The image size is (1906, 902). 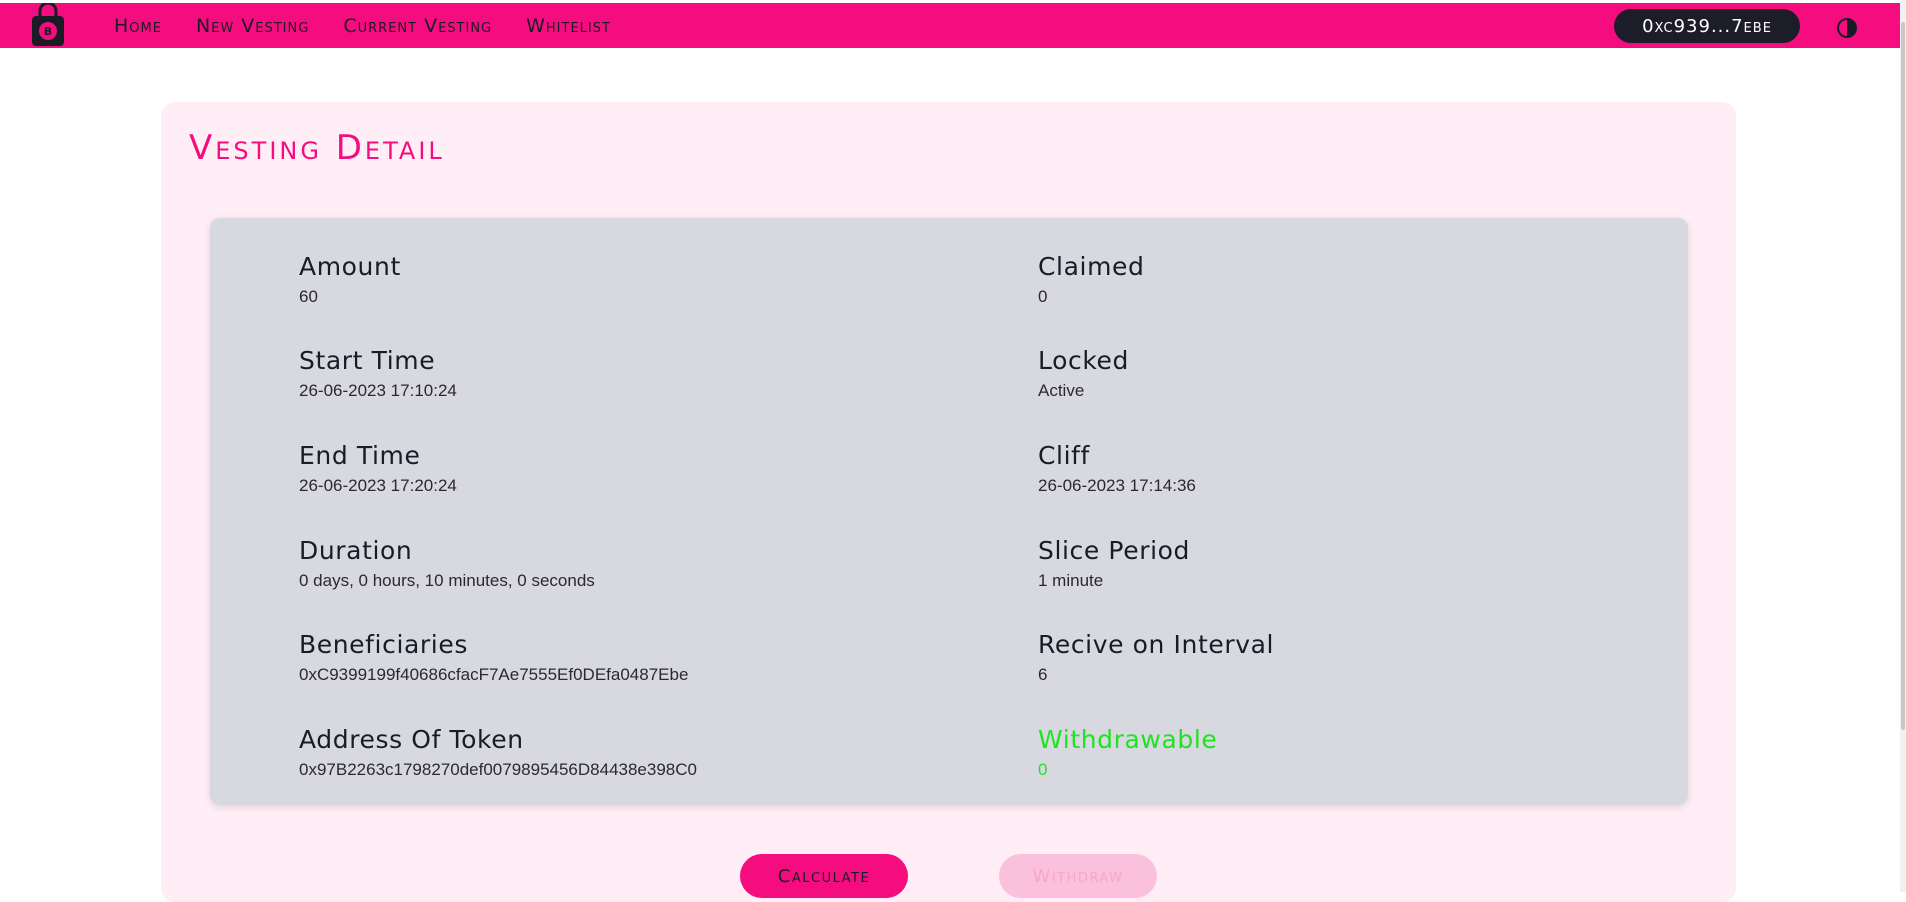 What do you see at coordinates (350, 266) in the screenshot?
I see `amount-label: Amount` at bounding box center [350, 266].